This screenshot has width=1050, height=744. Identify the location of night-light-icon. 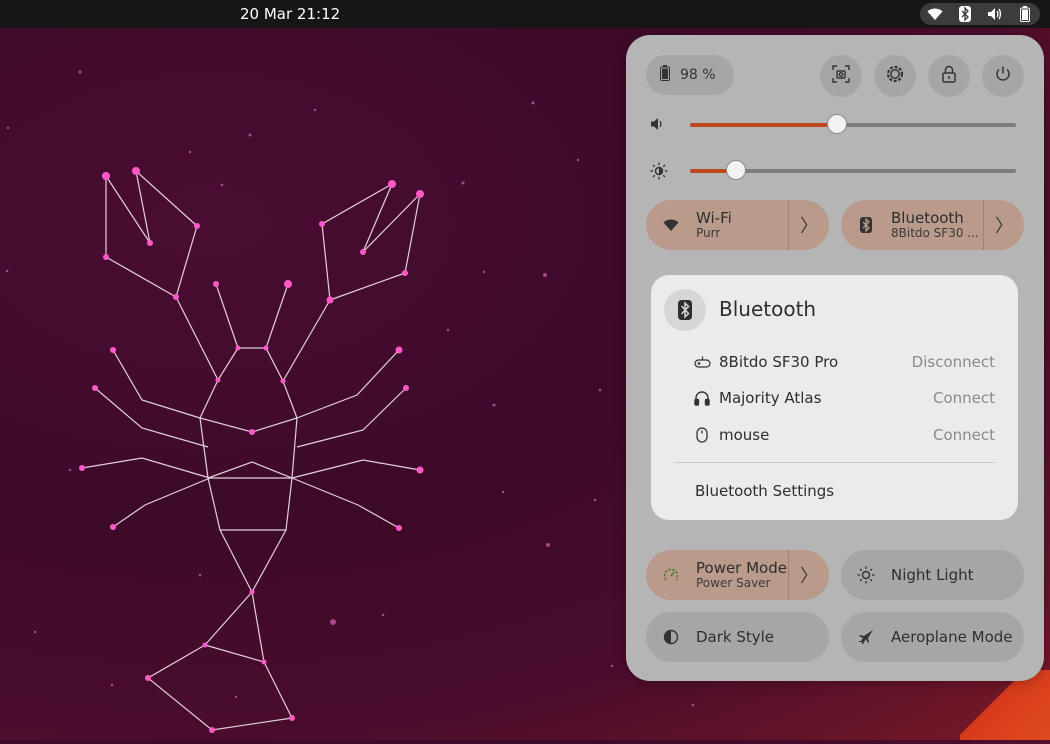
(866, 575).